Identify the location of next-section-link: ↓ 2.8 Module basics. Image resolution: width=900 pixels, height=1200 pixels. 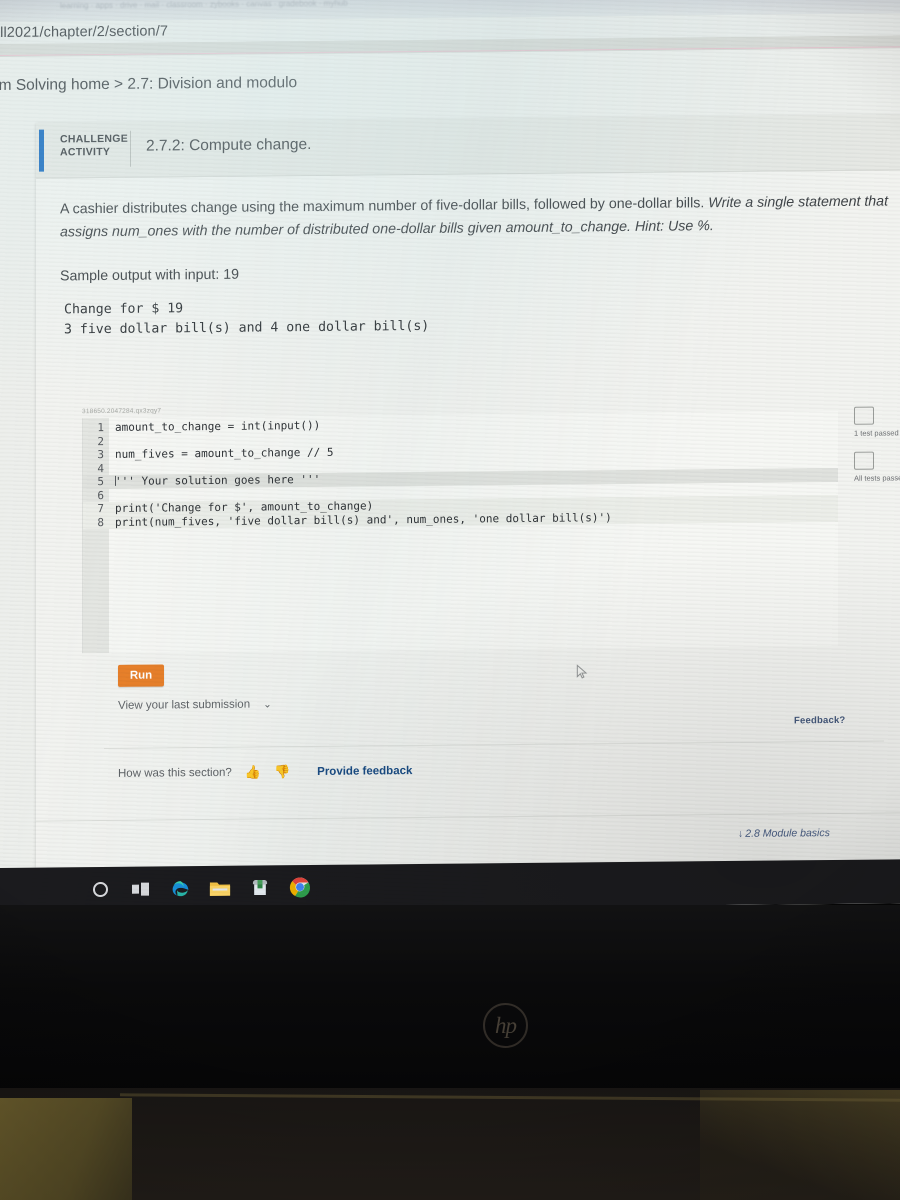
(784, 833).